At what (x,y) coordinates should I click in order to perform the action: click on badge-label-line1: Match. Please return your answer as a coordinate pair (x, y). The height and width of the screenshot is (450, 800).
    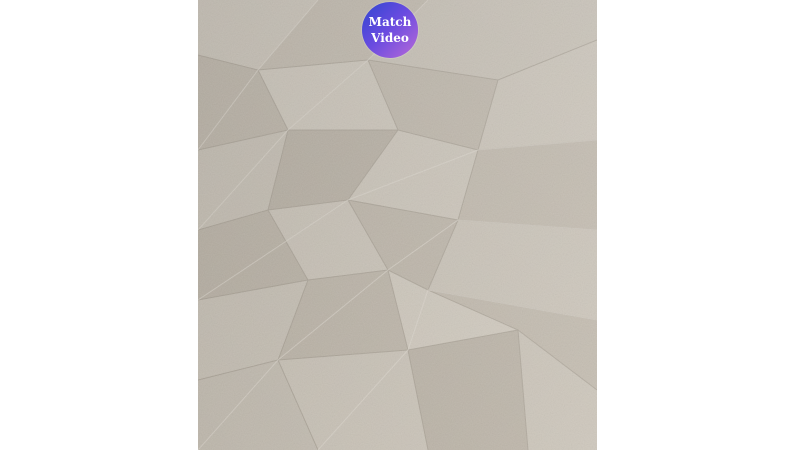
    Looking at the image, I should click on (390, 22).